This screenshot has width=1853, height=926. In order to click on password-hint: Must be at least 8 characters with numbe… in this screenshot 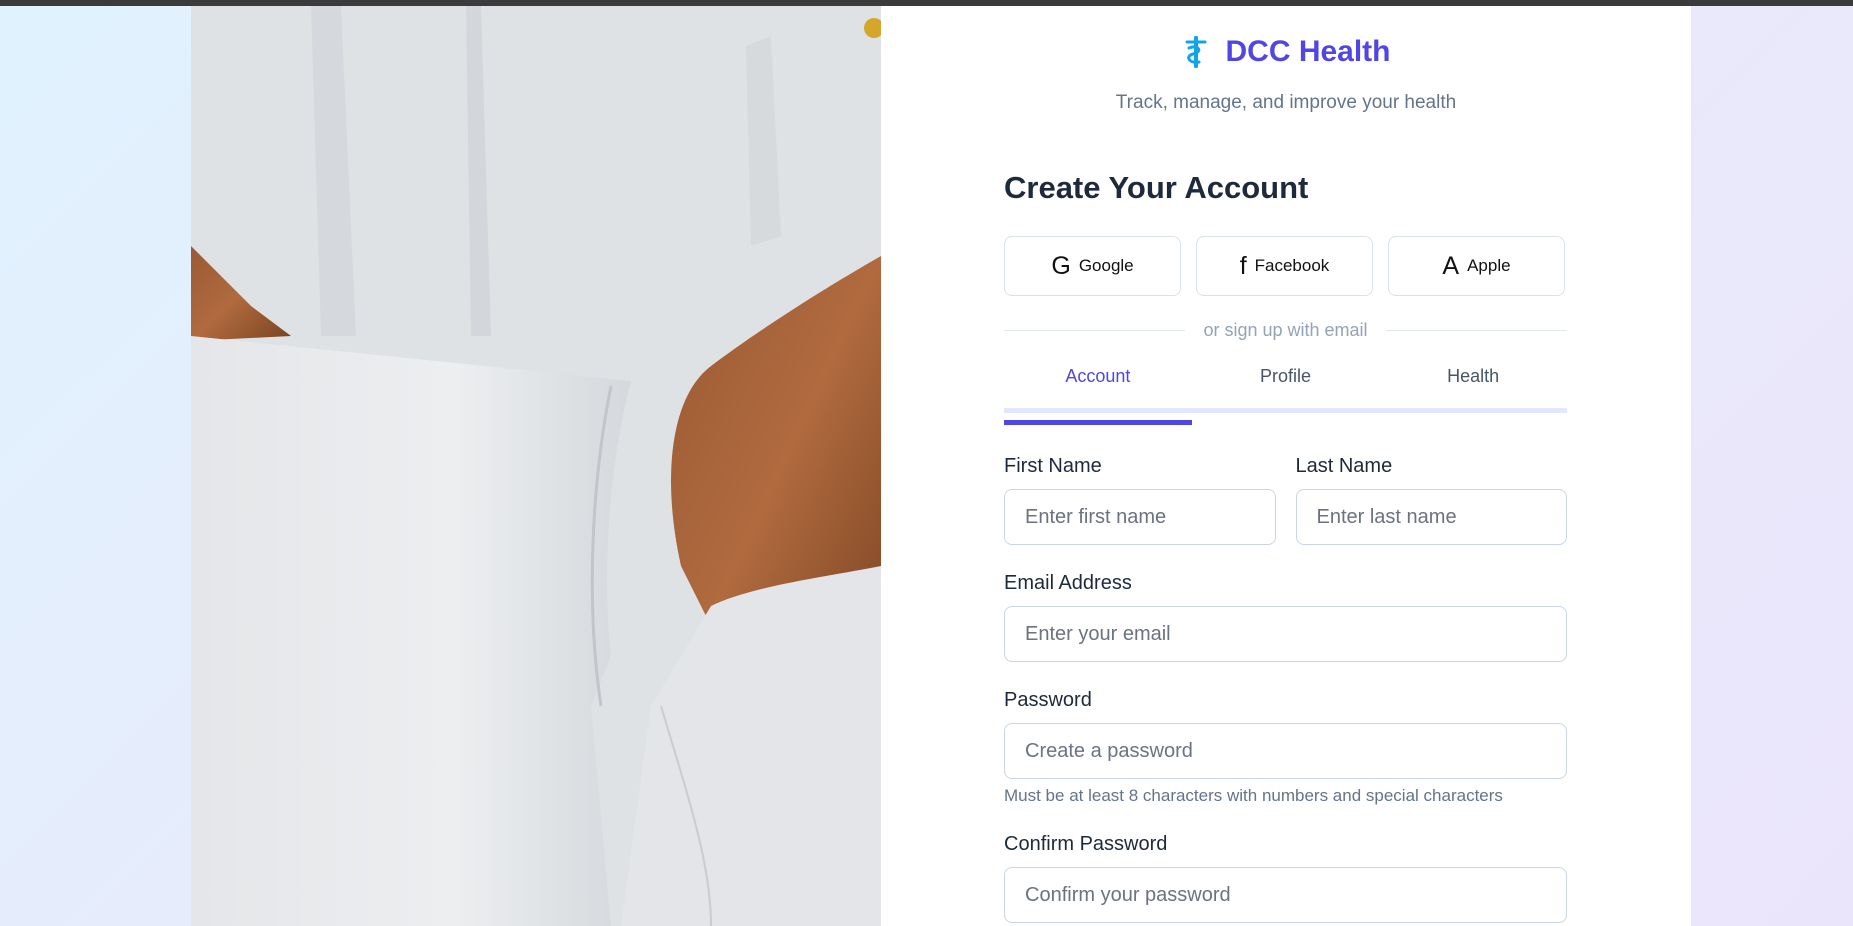, I will do `click(1253, 795)`.